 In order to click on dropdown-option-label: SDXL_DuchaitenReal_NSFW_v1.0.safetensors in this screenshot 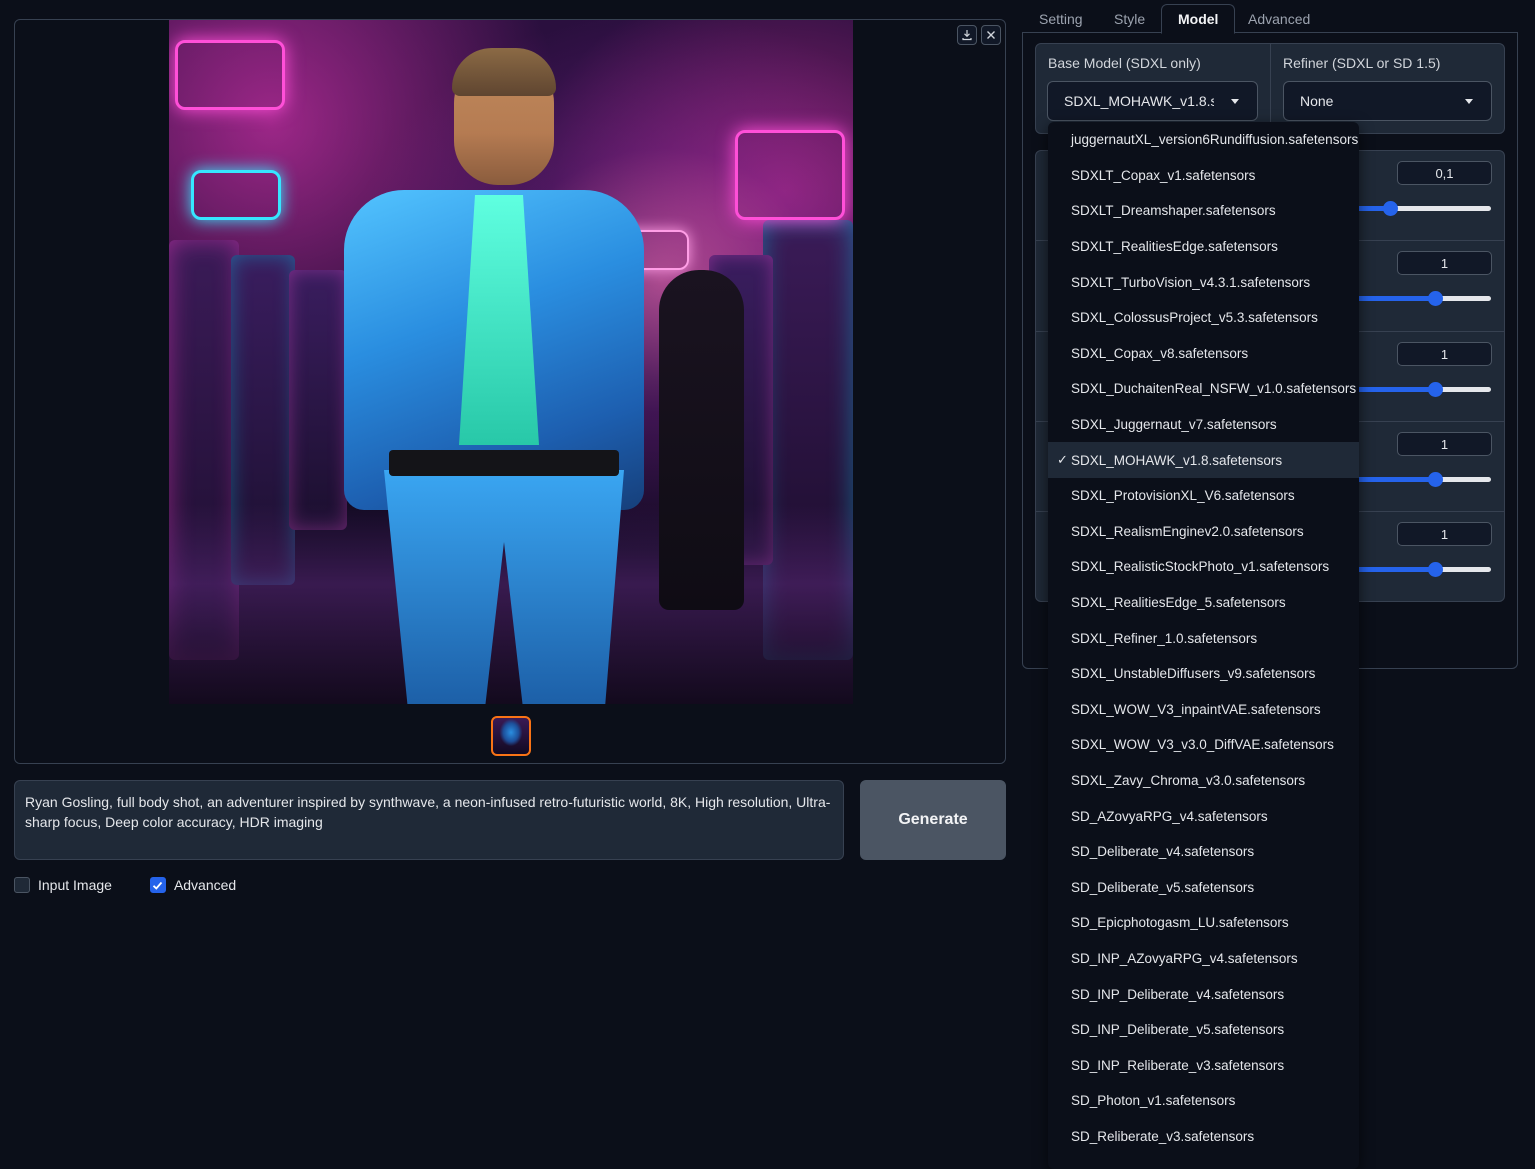, I will do `click(1214, 389)`.